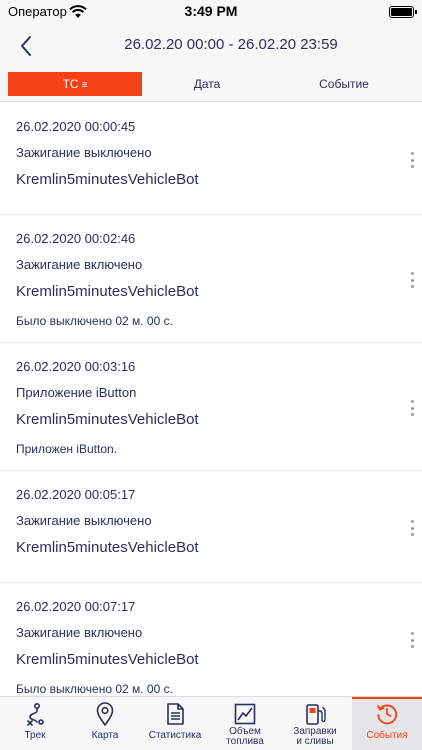 The width and height of the screenshot is (422, 750). Describe the element at coordinates (76, 366) in the screenshot. I see `event-timestamp: 26.02.2020 00:03:16` at that location.